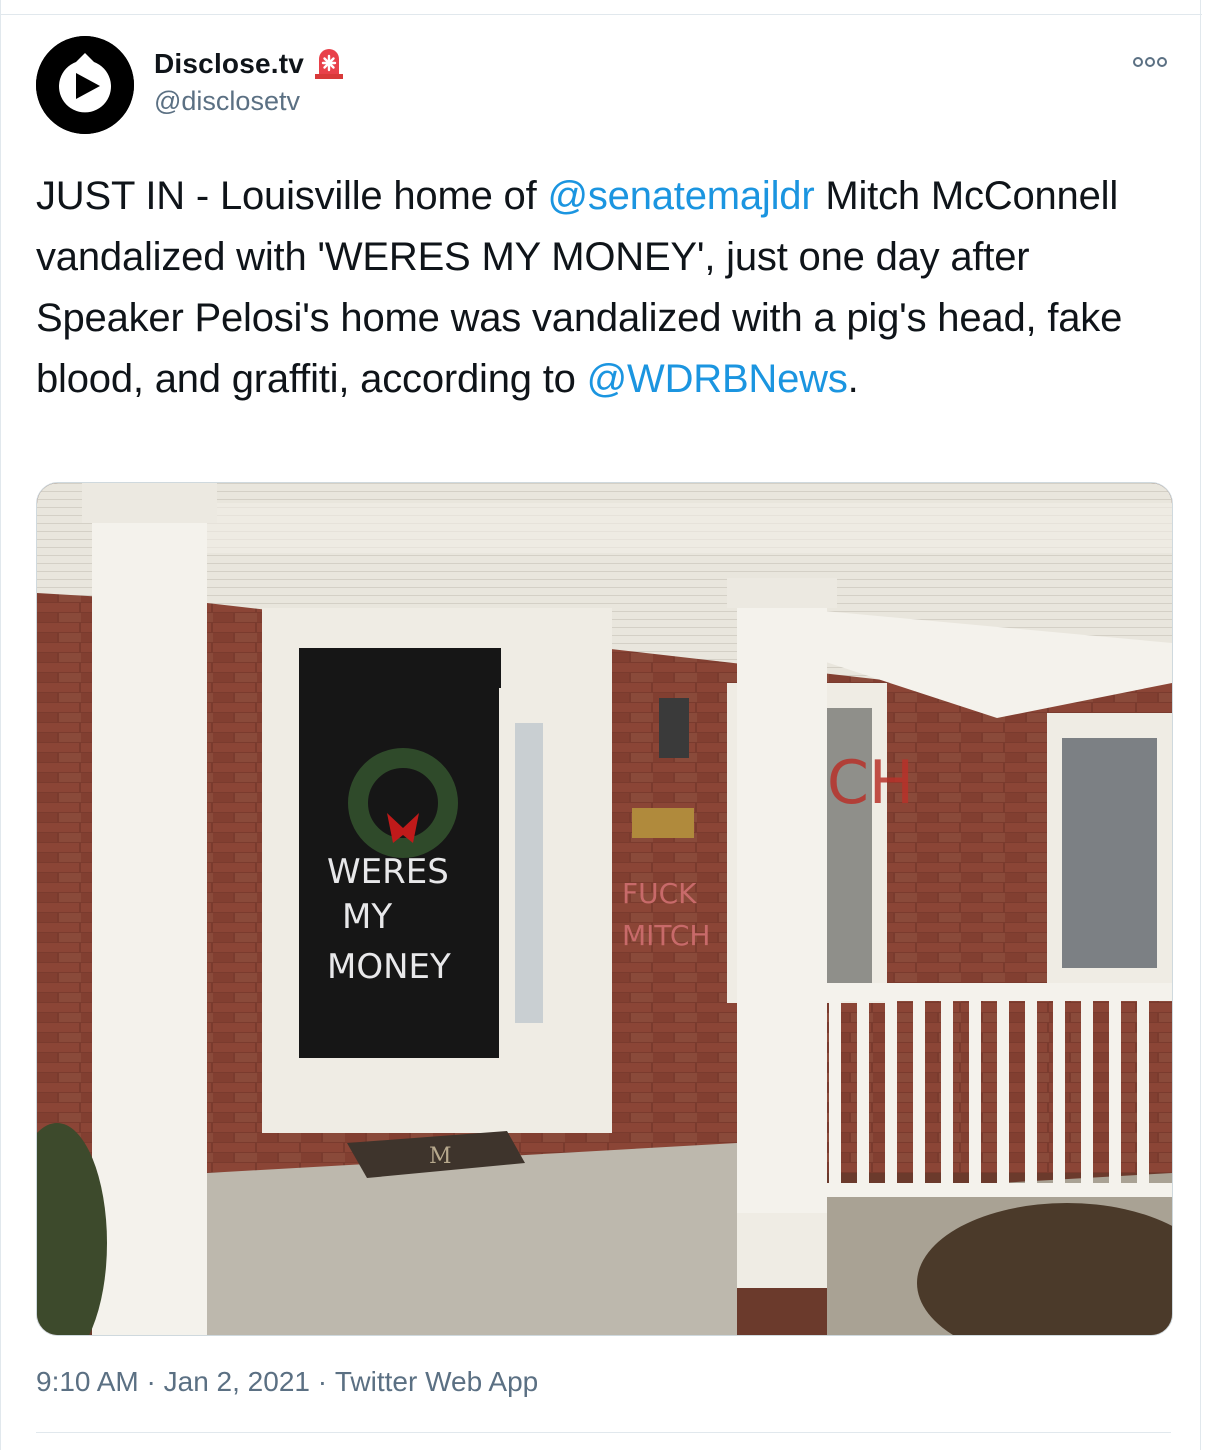  I want to click on author-display-name: Disclose.tv, so click(229, 64).